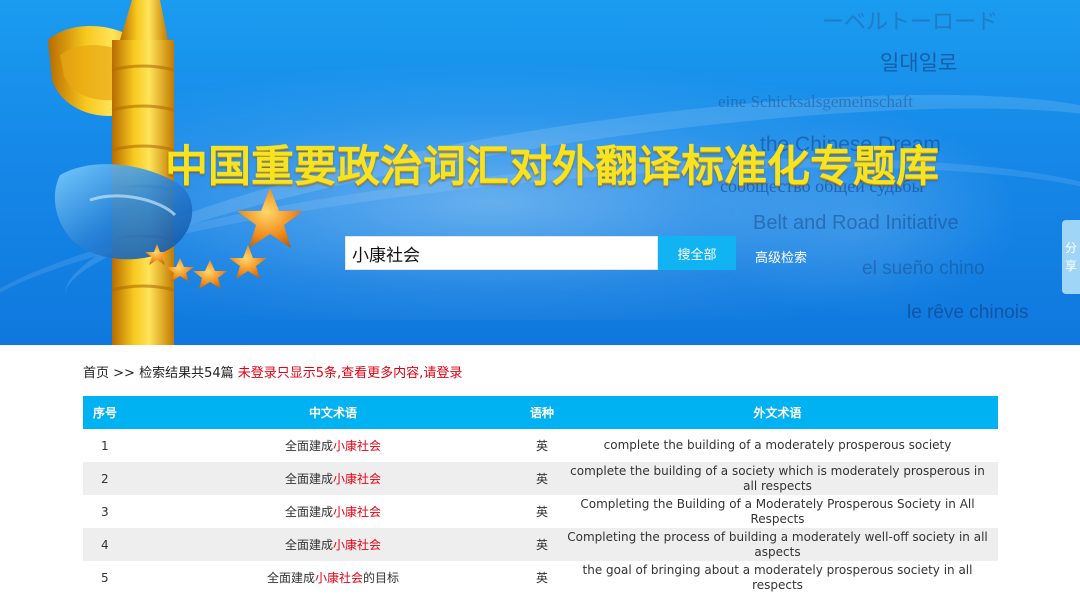 The image size is (1080, 594). I want to click on breadcrumb: 首页 >> 检索结果共54篇 未登录只显示5条,查看更多内容,请登录, so click(272, 371).